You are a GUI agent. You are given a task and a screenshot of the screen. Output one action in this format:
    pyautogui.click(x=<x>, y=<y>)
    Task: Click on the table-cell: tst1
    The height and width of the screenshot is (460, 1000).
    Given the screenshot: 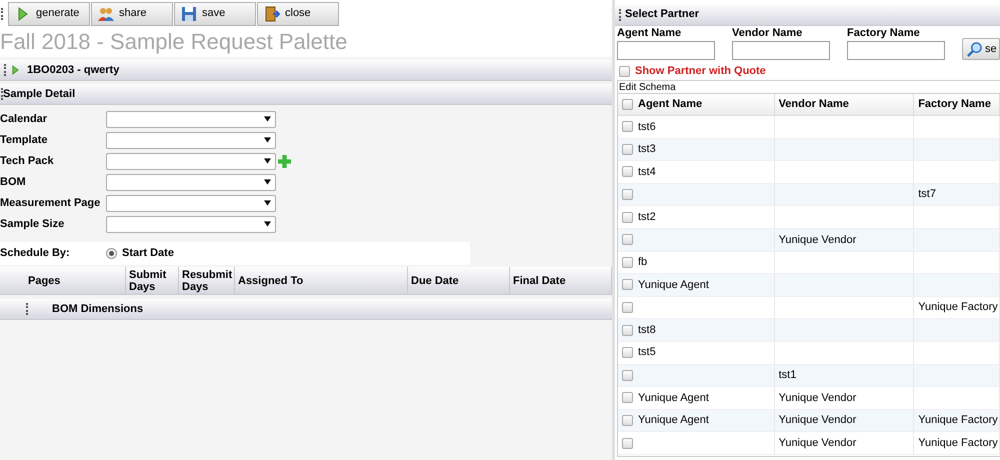 What is the action you would take?
    pyautogui.click(x=844, y=375)
    